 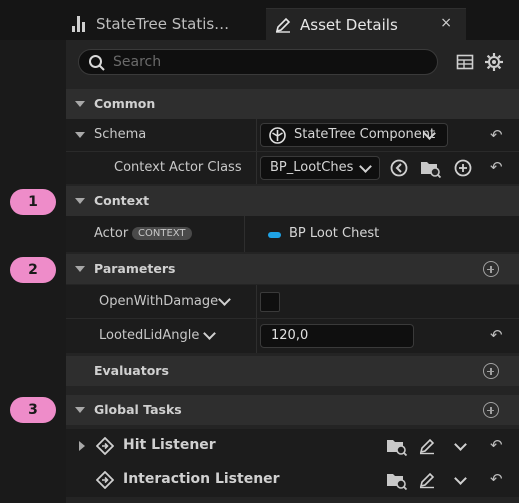 What do you see at coordinates (201, 479) in the screenshot?
I see `task-label: Interaction Listener` at bounding box center [201, 479].